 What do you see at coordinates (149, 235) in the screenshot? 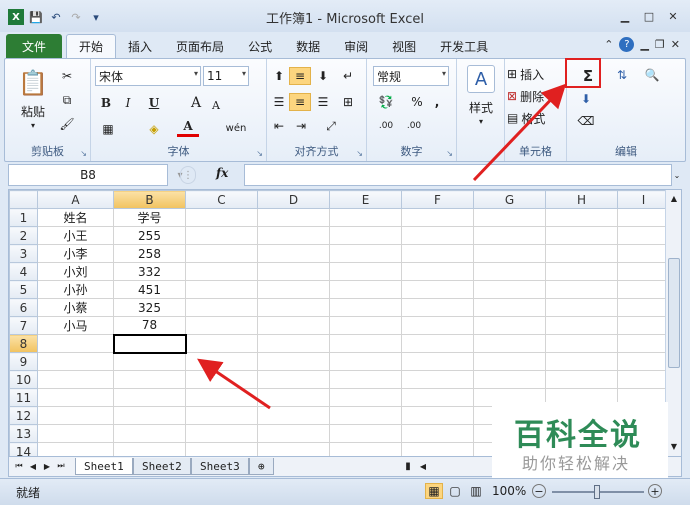
I see `cell: 255` at bounding box center [149, 235].